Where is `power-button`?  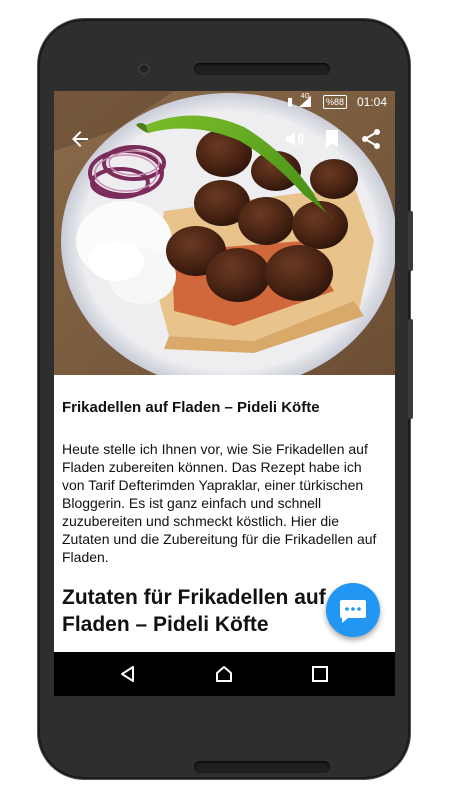
power-button is located at coordinates (410, 241).